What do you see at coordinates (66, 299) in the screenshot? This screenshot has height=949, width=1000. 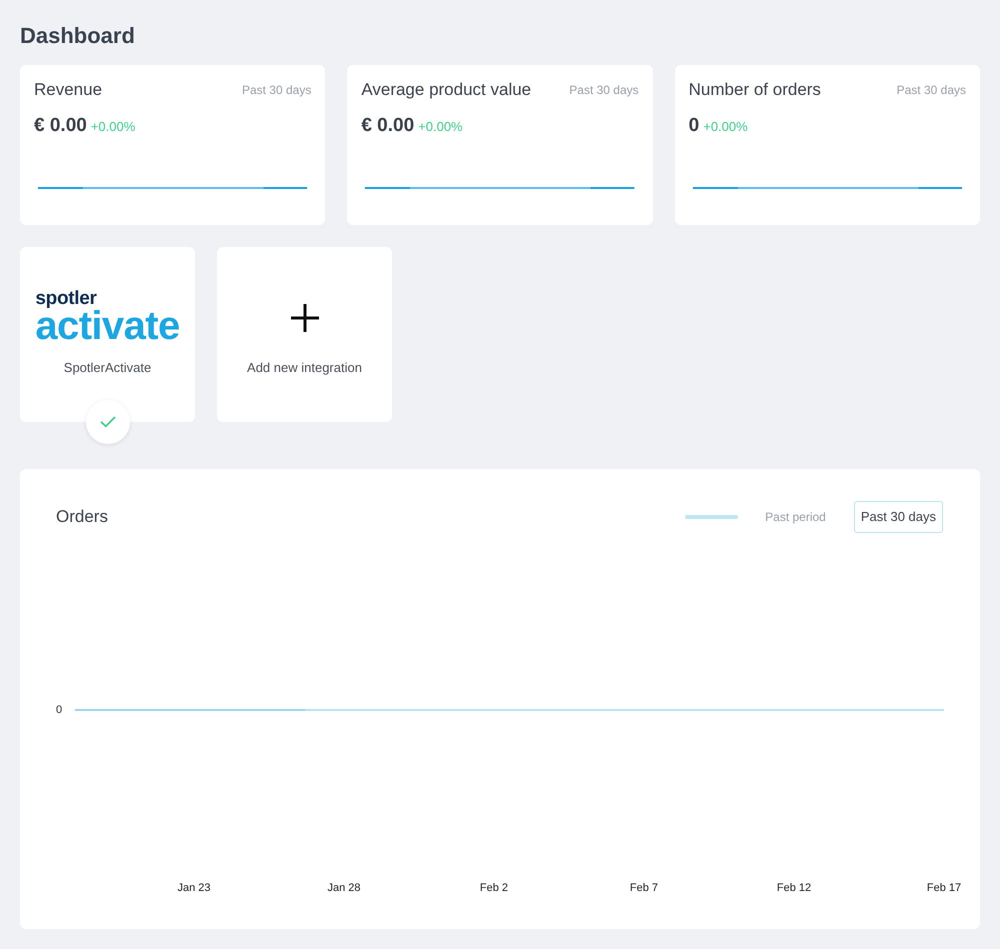 I see `logo-text: spotler` at bounding box center [66, 299].